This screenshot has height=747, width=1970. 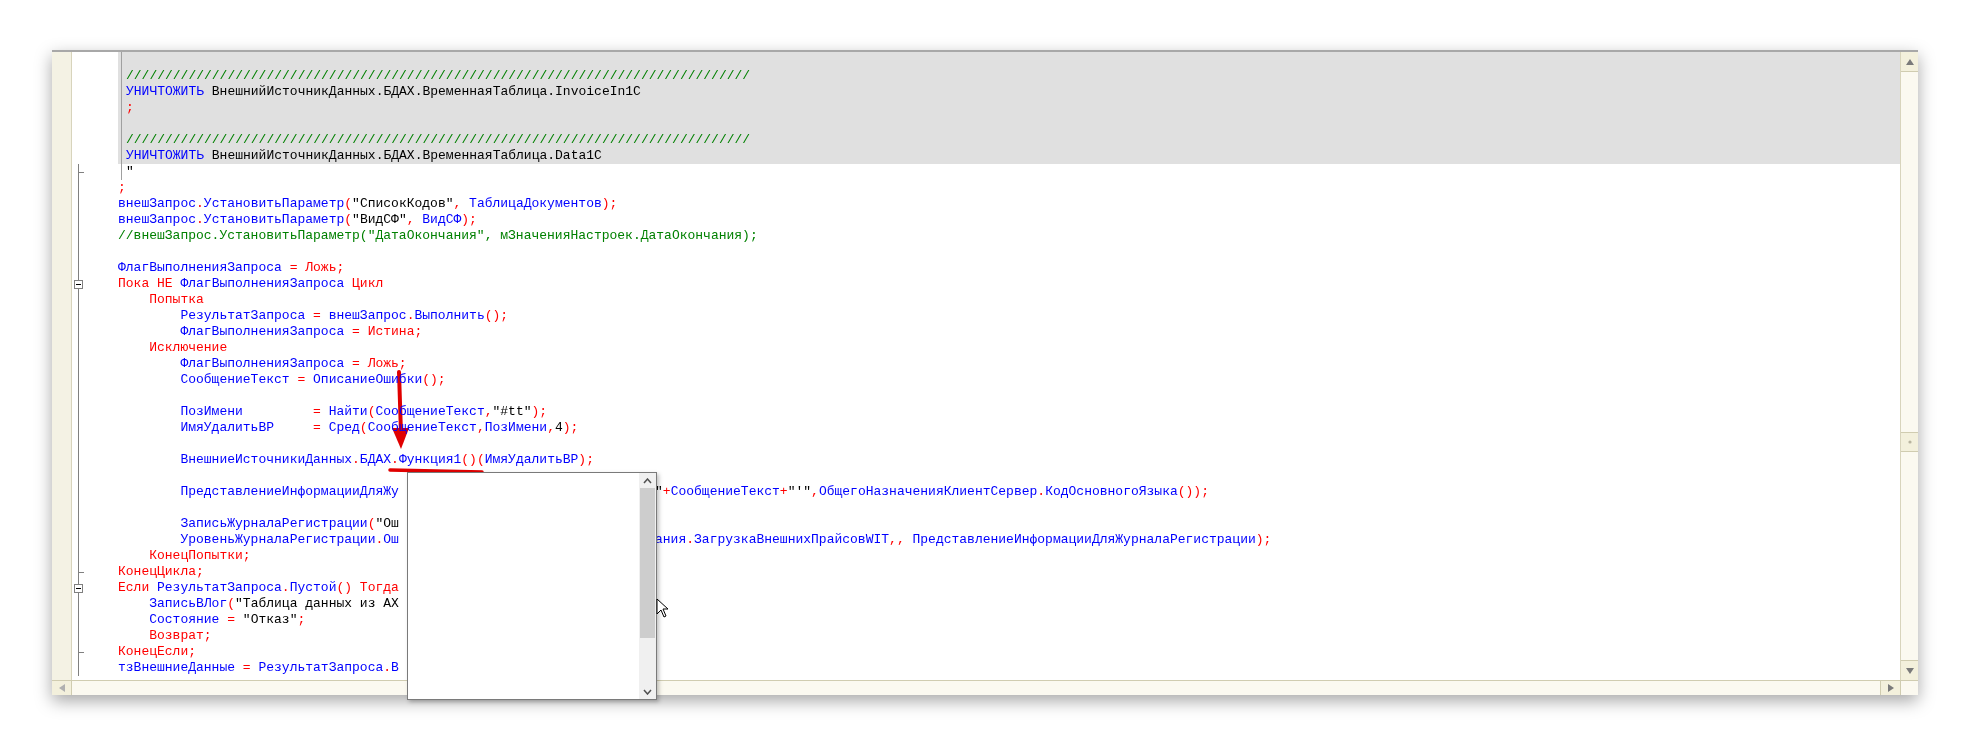 I want to click on scroll-right-button, so click(x=1890, y=688).